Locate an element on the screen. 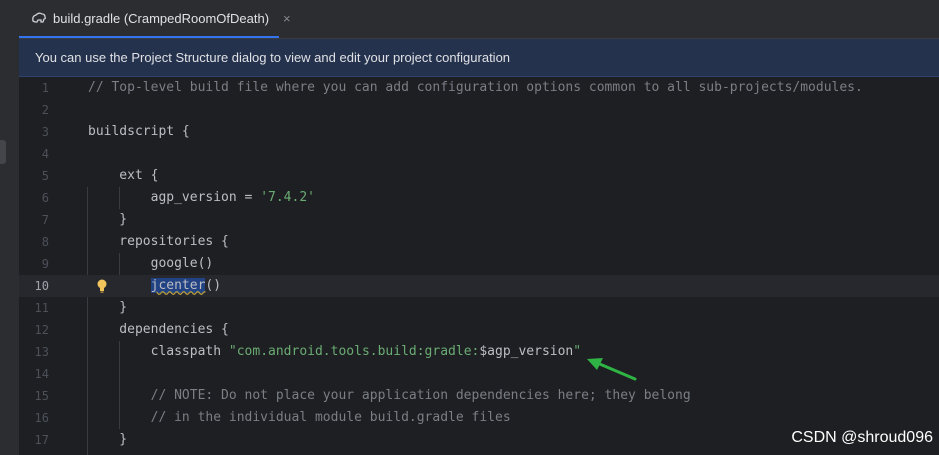 The image size is (939, 455). code-line: 3 buildscript { is located at coordinates (479, 132).